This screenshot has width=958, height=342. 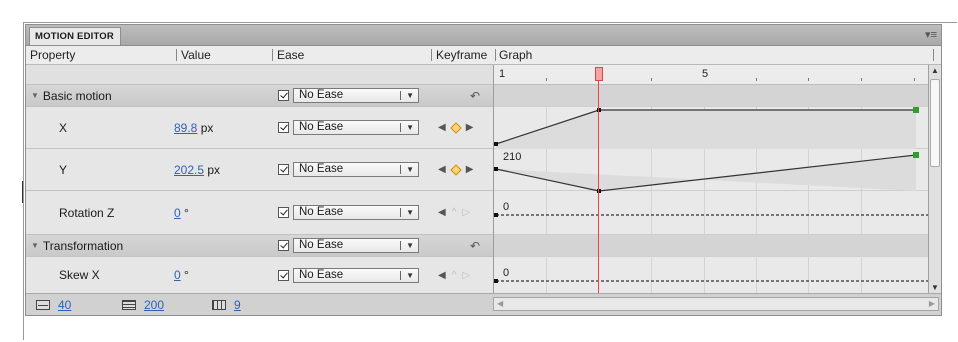 What do you see at coordinates (598, 187) in the screenshot?
I see `playhead-line` at bounding box center [598, 187].